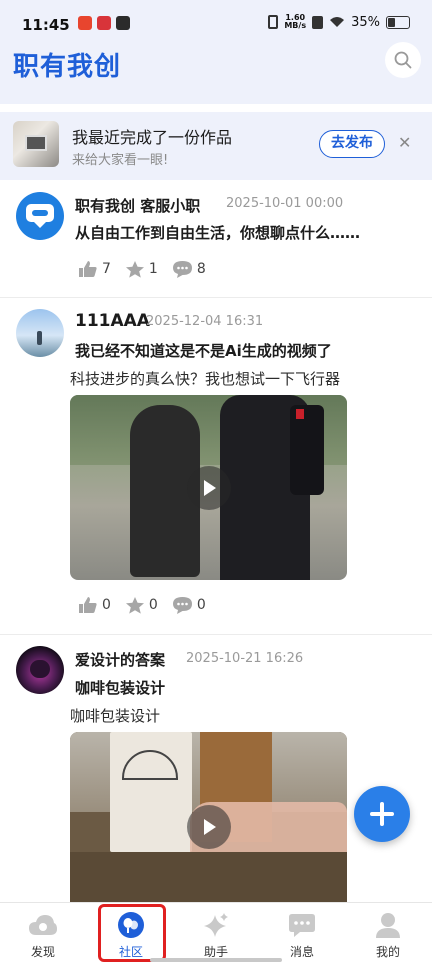 This screenshot has height=964, width=432. I want to click on battery-level, so click(391, 22).